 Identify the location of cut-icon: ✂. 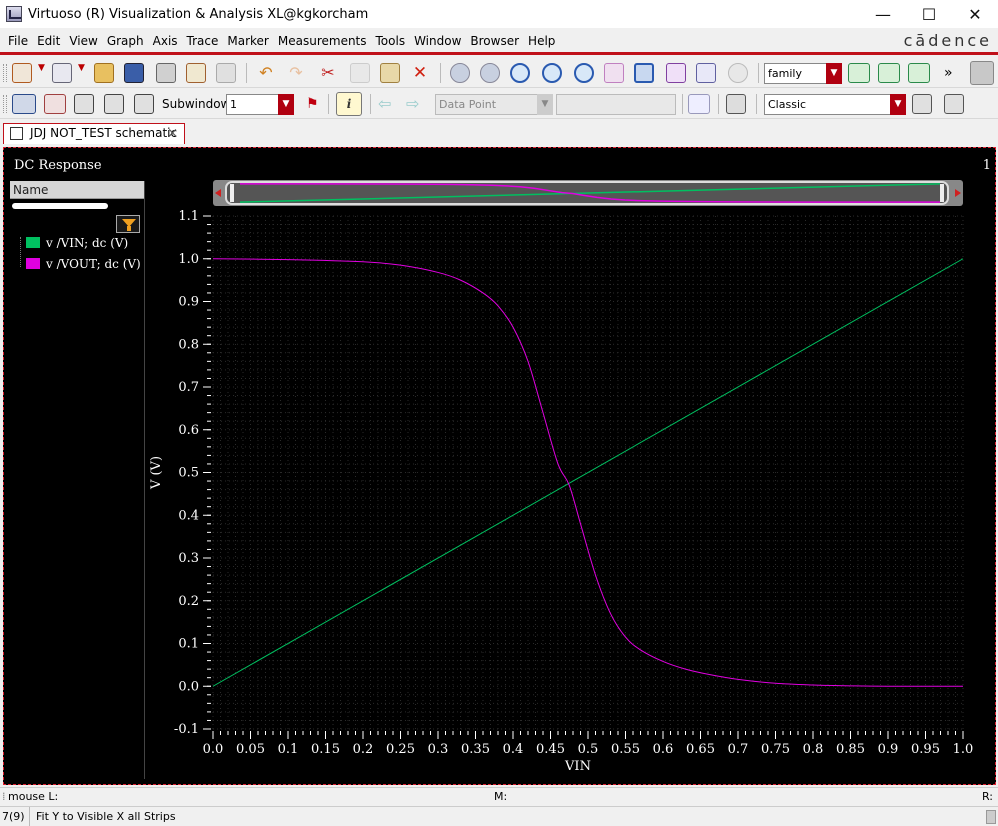
(328, 73).